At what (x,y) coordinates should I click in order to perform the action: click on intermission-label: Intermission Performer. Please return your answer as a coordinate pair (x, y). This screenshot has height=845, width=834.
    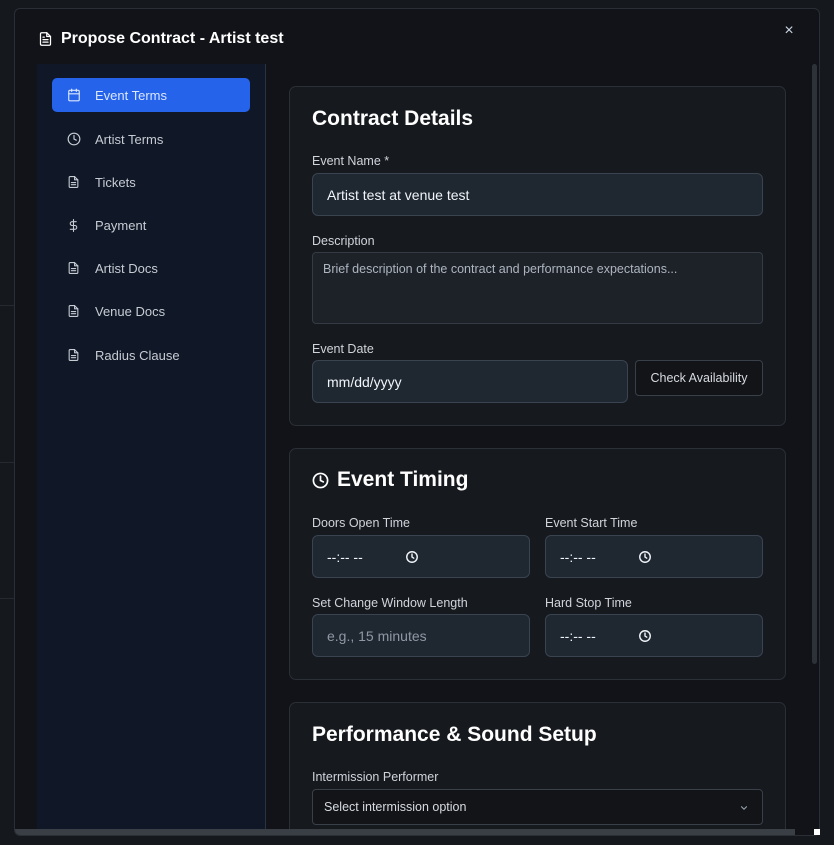
    Looking at the image, I should click on (375, 777).